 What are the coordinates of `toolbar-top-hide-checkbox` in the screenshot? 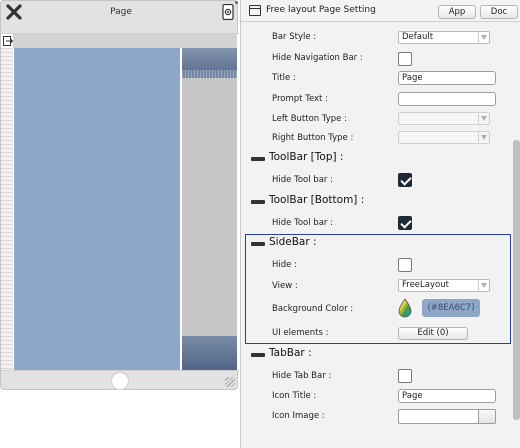 It's located at (405, 180).